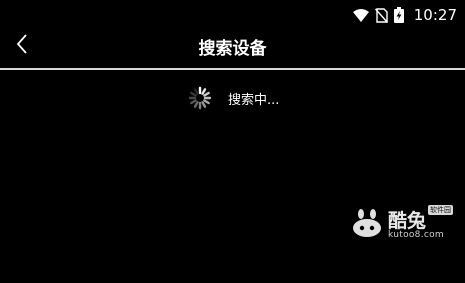 The width and height of the screenshot is (465, 283). What do you see at coordinates (435, 15) in the screenshot?
I see `status-time: 10:27` at bounding box center [435, 15].